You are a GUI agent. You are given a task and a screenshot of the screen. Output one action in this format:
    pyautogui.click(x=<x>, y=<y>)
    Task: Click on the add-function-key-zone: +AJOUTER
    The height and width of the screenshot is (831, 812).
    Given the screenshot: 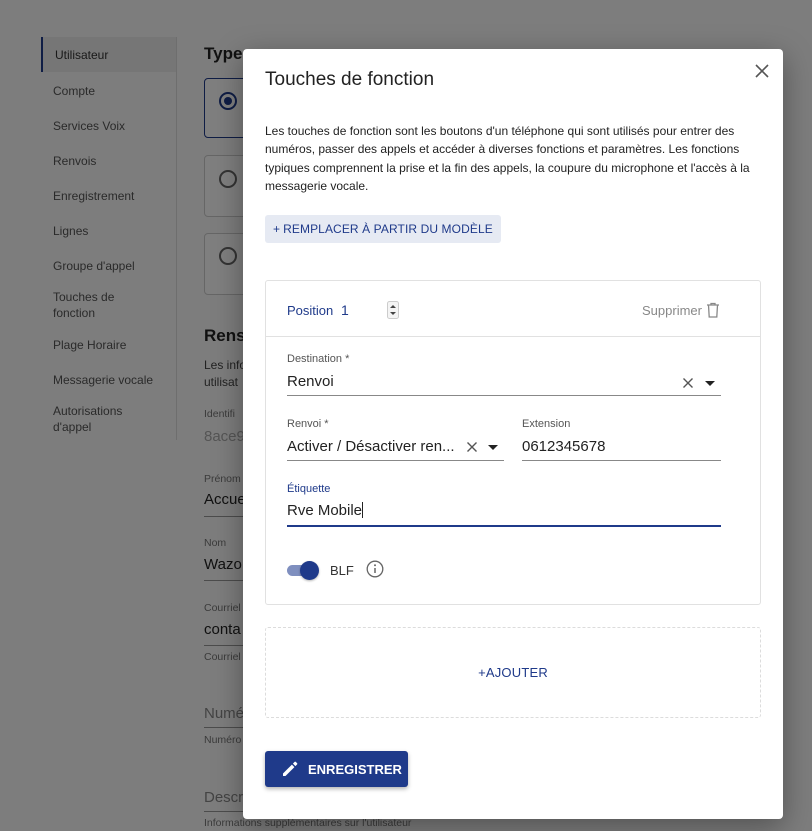 What is the action you would take?
    pyautogui.click(x=513, y=672)
    